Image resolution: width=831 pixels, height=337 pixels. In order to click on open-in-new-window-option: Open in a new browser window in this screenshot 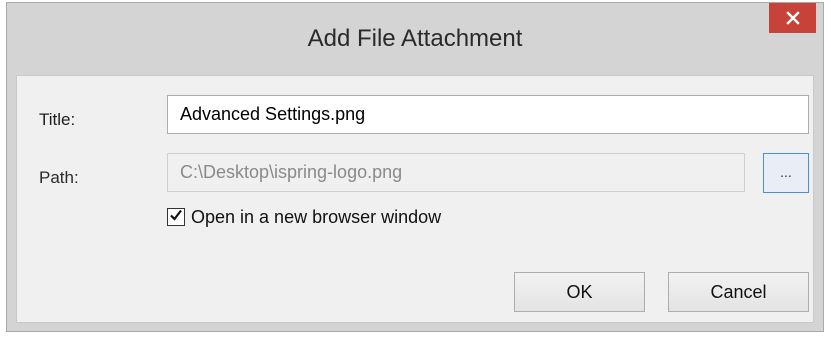, I will do `click(304, 217)`.